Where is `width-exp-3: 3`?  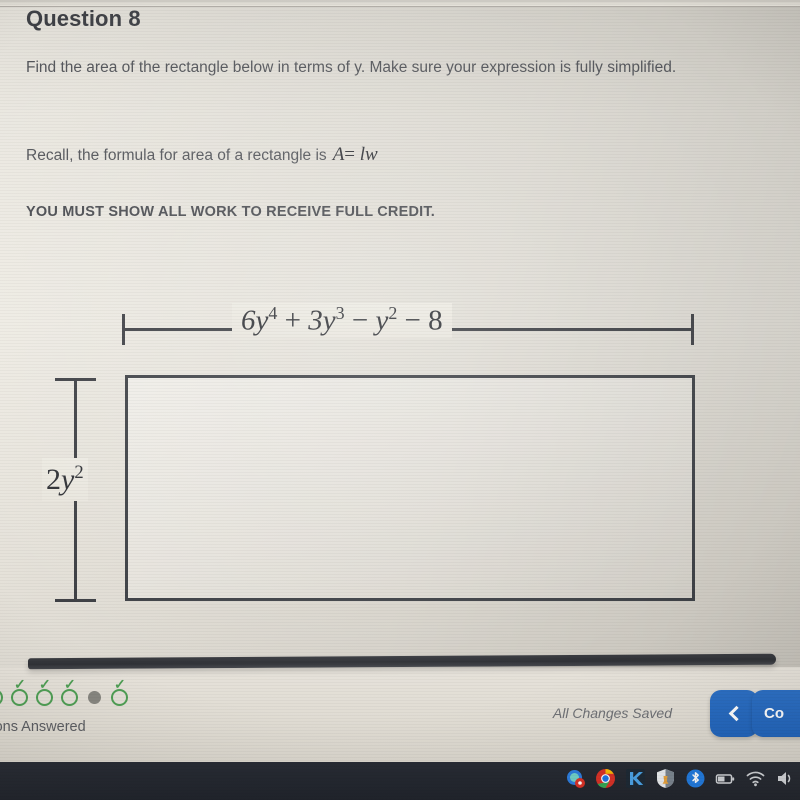 width-exp-3: 3 is located at coordinates (340, 313).